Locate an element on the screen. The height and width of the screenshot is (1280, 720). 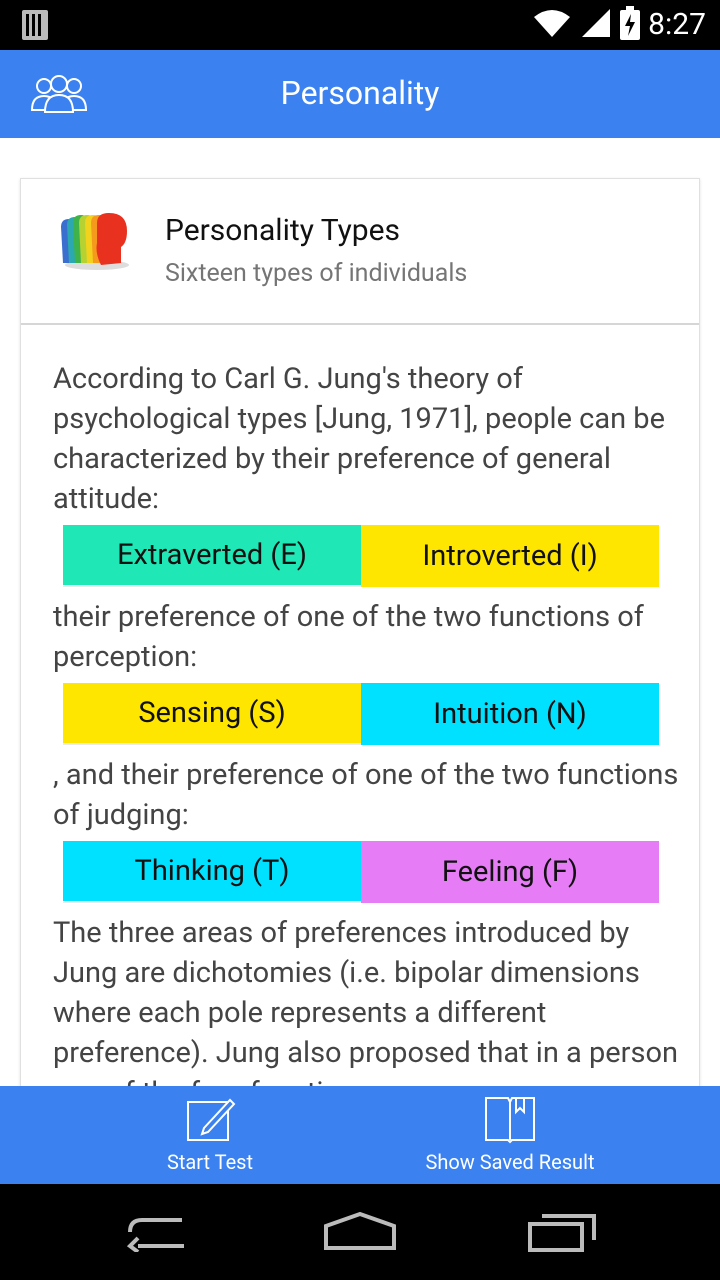
status-bar: 8:27 is located at coordinates (360, 25).